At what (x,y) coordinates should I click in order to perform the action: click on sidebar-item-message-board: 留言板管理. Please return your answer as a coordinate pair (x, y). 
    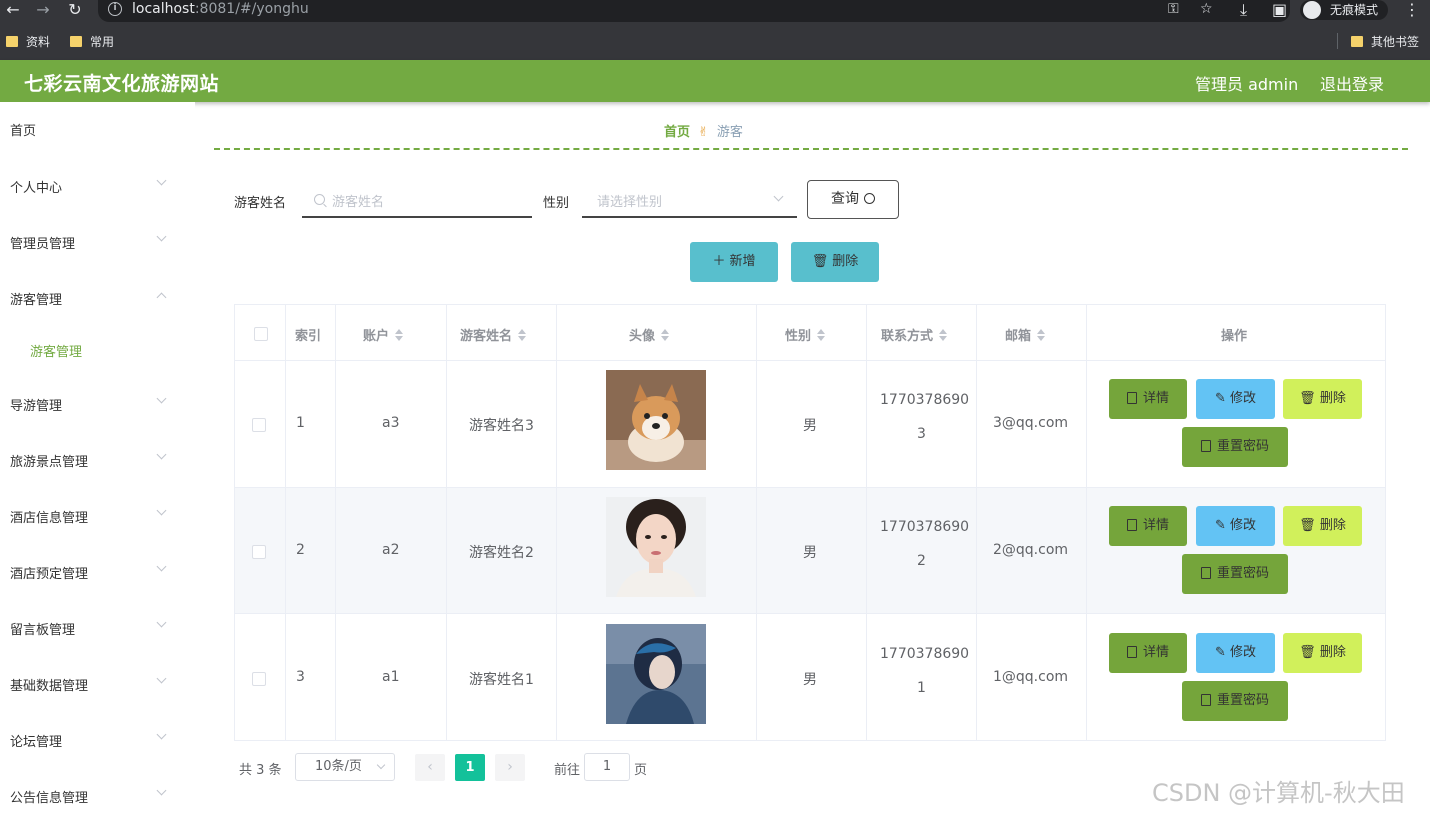
    Looking at the image, I should click on (42, 628).